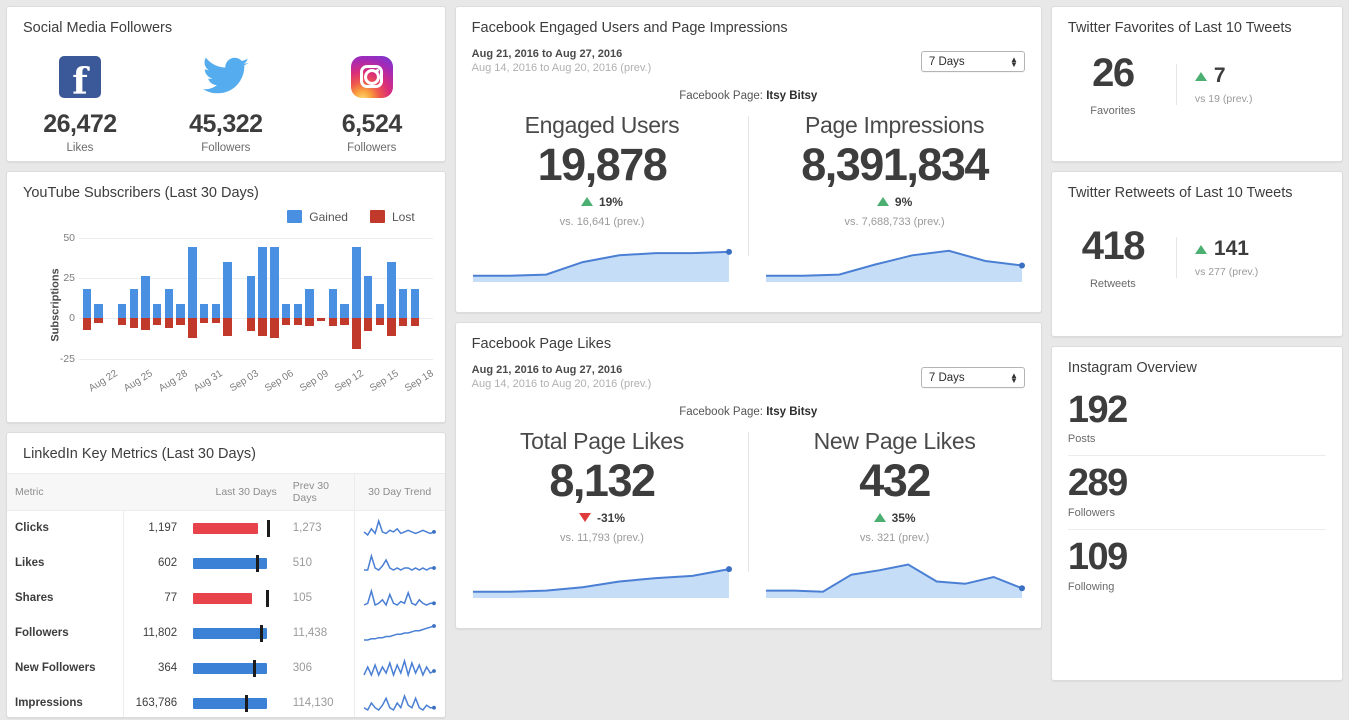 This screenshot has height=720, width=1349. Describe the element at coordinates (163, 528) in the screenshot. I see `row-current-value: 1,197` at that location.